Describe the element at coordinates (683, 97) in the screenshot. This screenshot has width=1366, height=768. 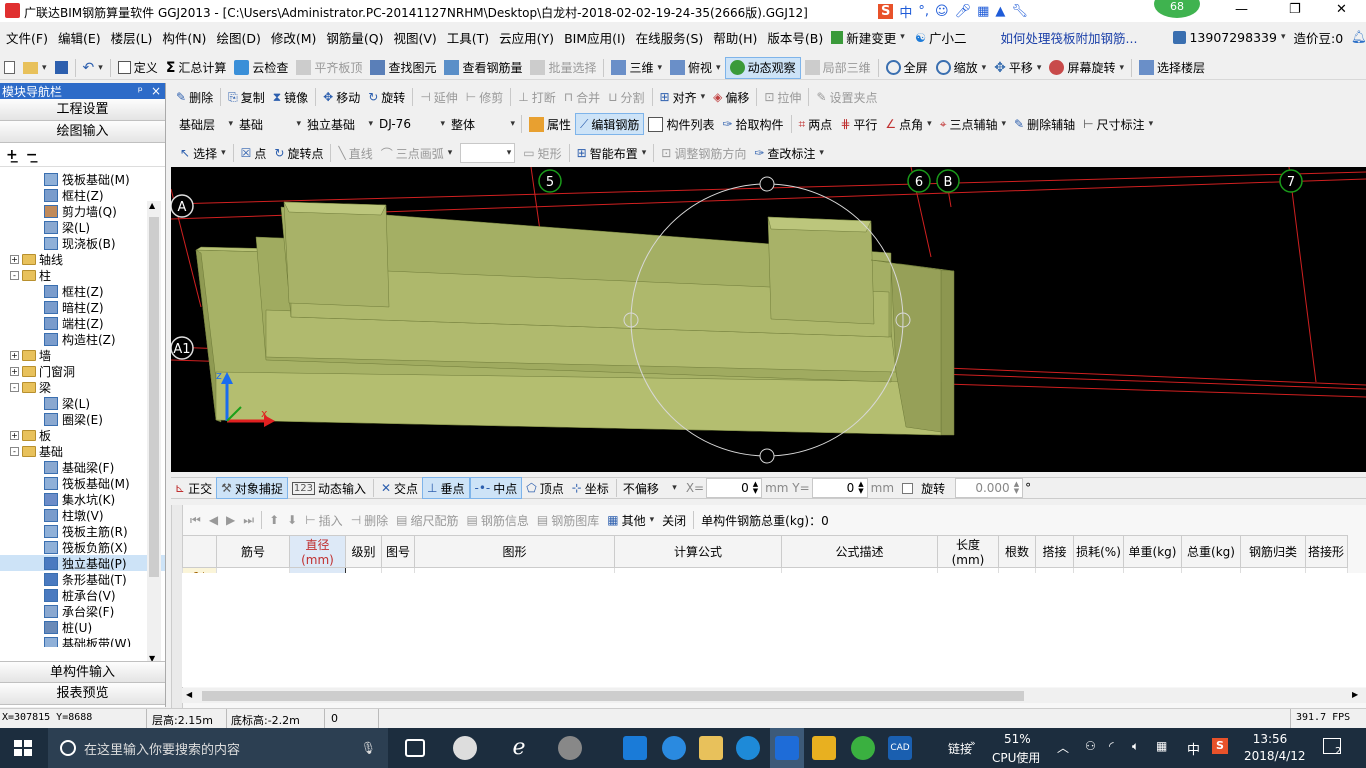
I see `align-button: ⊞ 对齐 ▾` at that location.